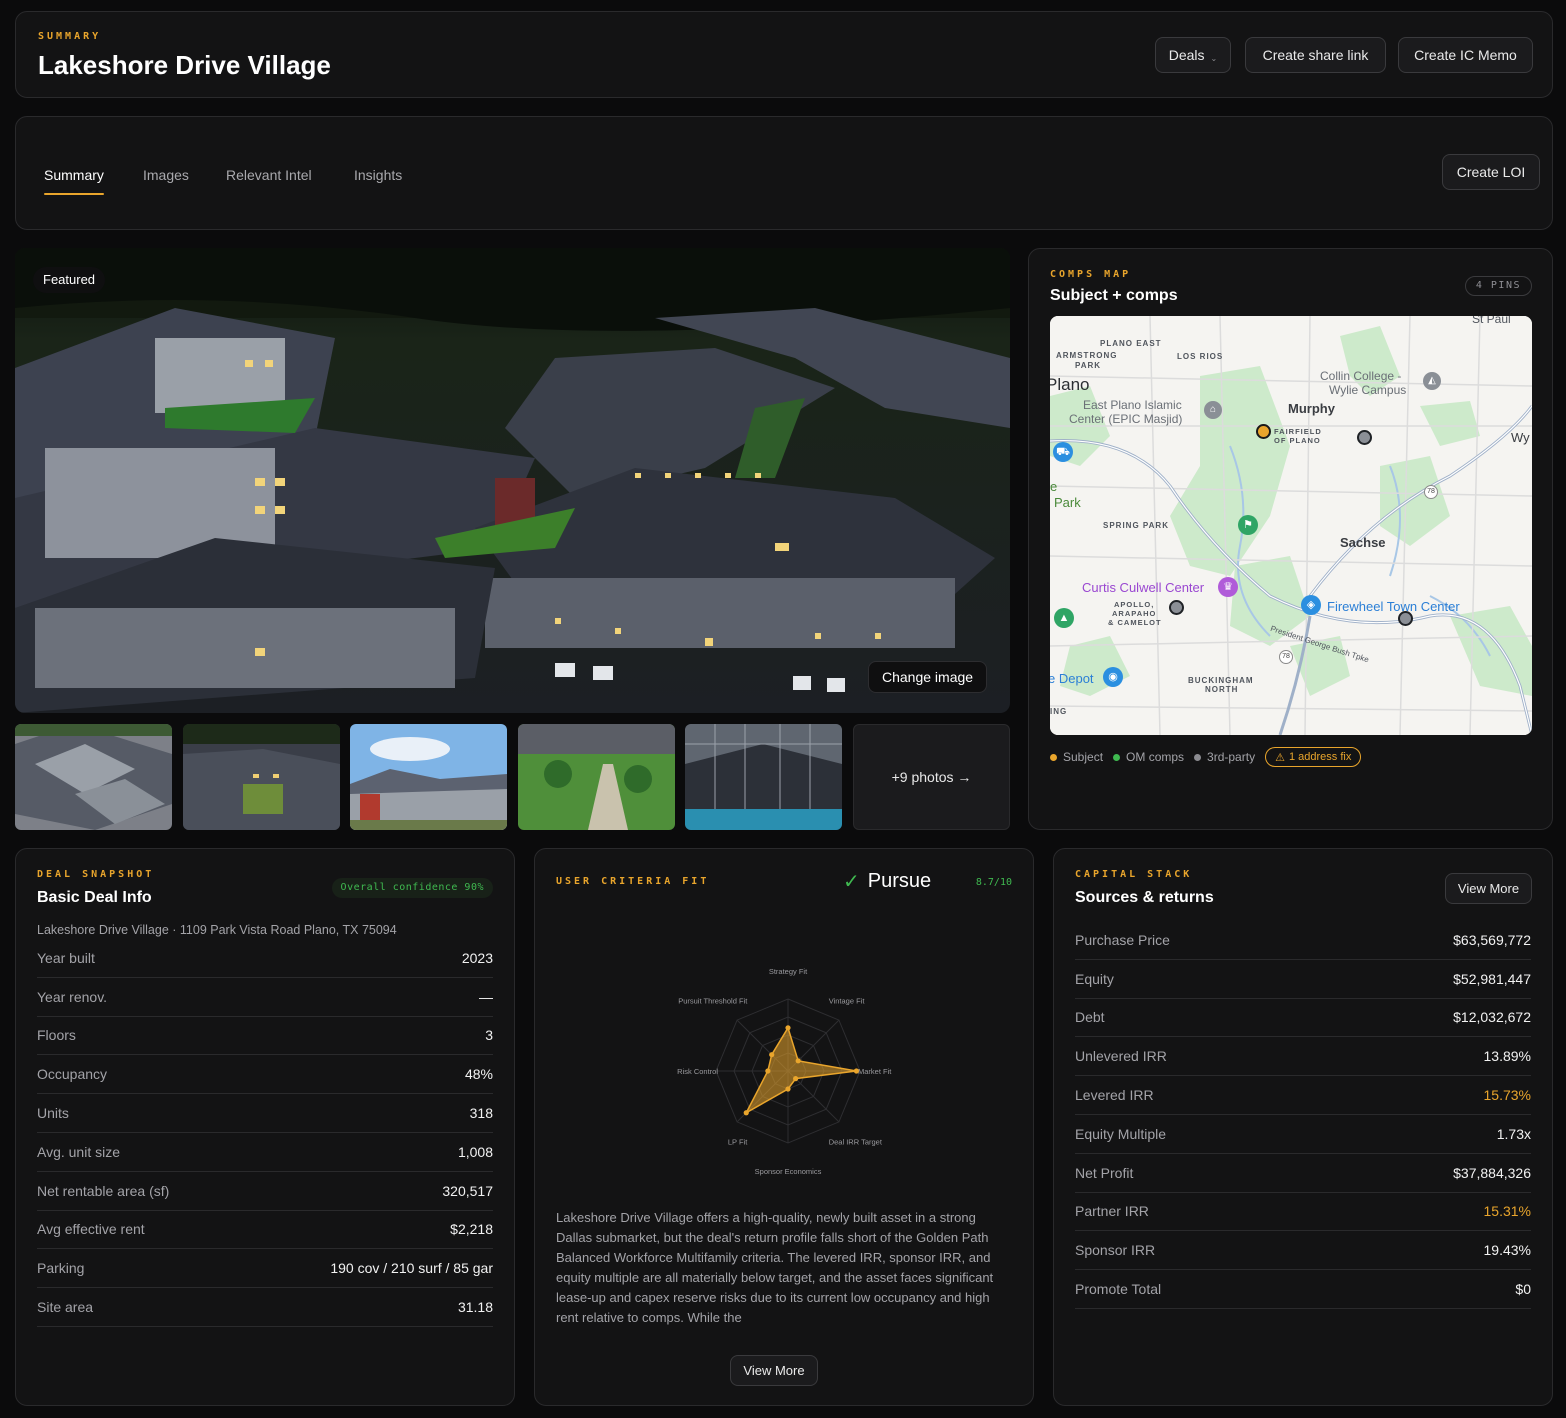 The image size is (1566, 1418). I want to click on row-value: 2023, so click(477, 957).